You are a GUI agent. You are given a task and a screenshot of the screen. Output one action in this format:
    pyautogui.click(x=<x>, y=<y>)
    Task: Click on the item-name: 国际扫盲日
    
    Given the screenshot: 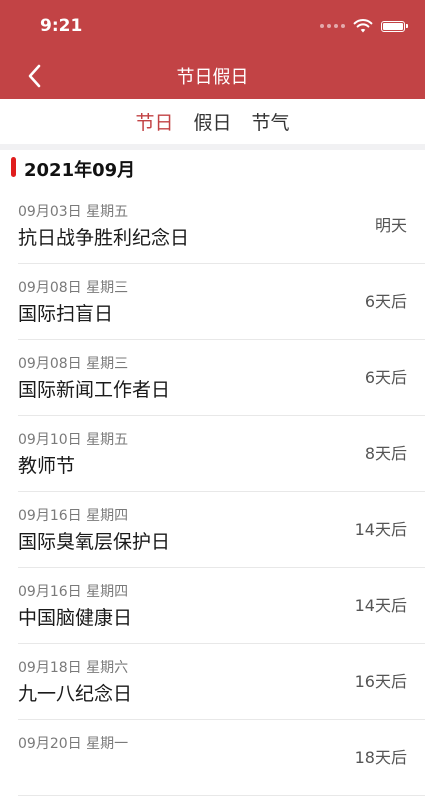 What is the action you would take?
    pyautogui.click(x=66, y=314)
    